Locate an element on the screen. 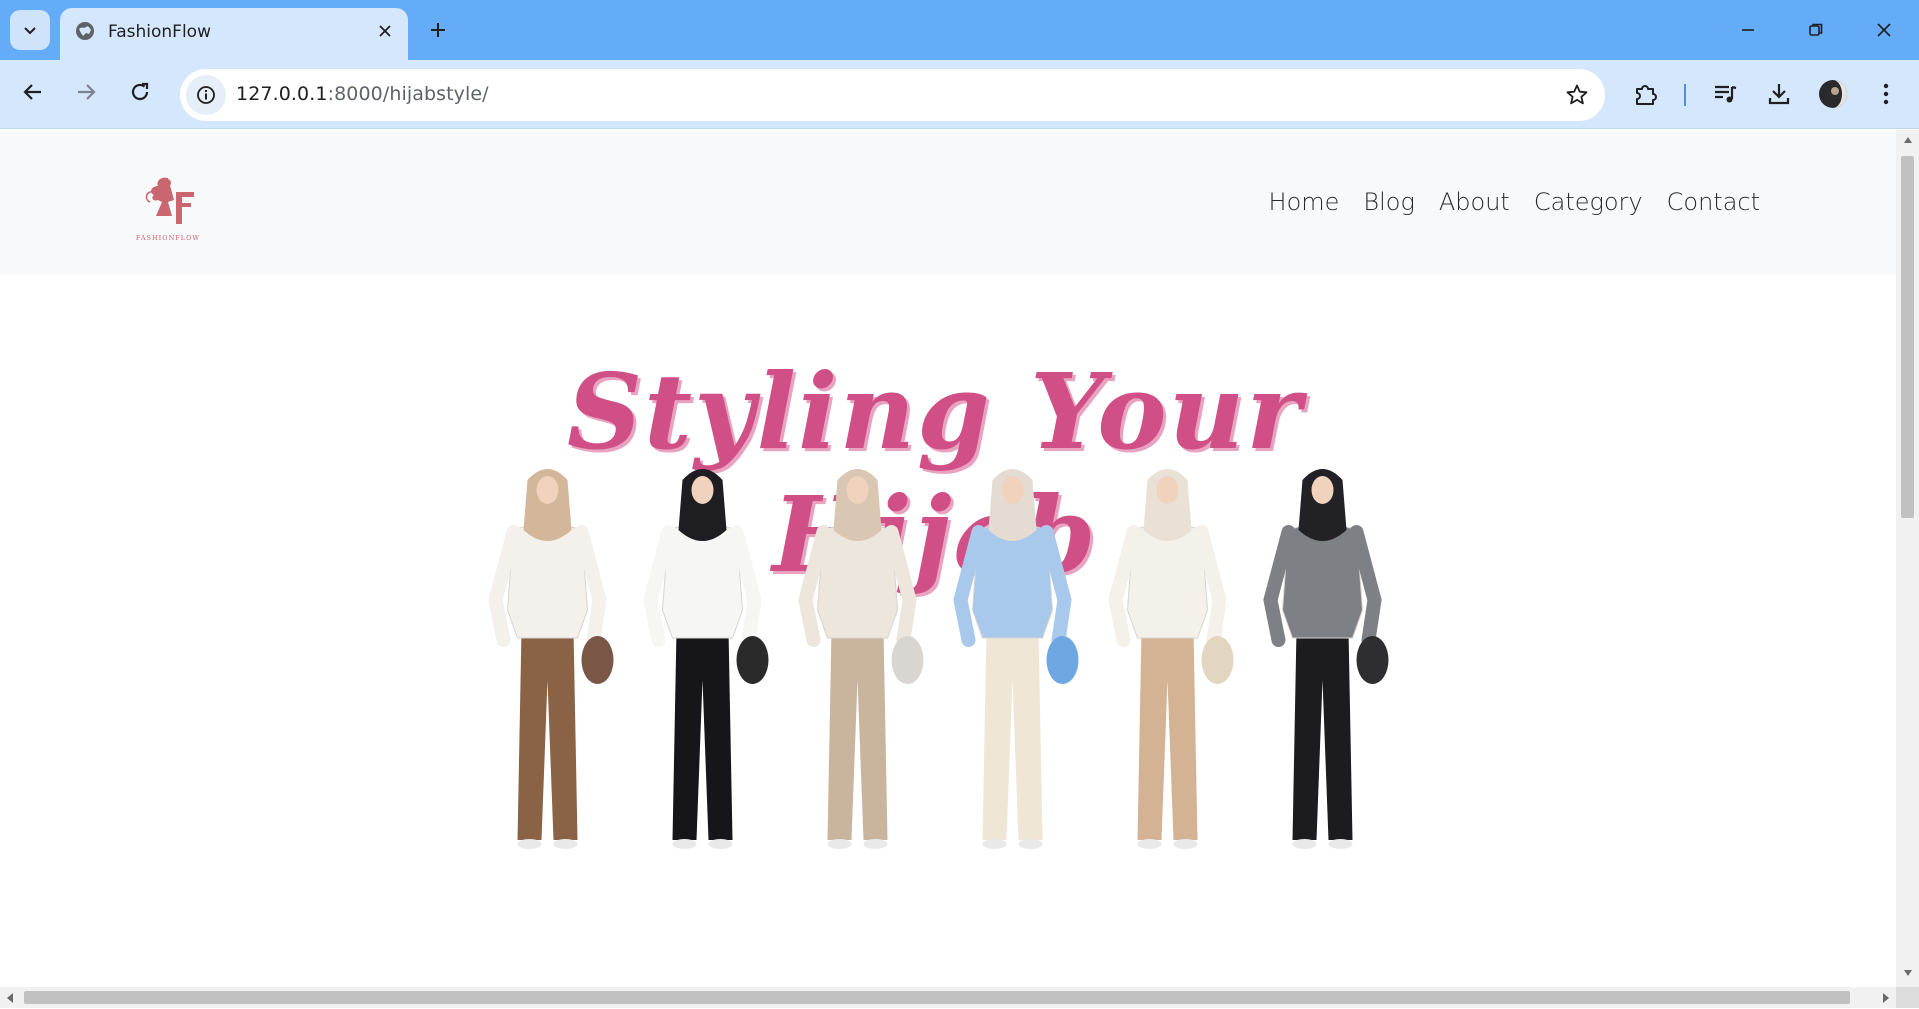 This screenshot has width=1919, height=1009. close-window-button is located at coordinates (1884, 30).